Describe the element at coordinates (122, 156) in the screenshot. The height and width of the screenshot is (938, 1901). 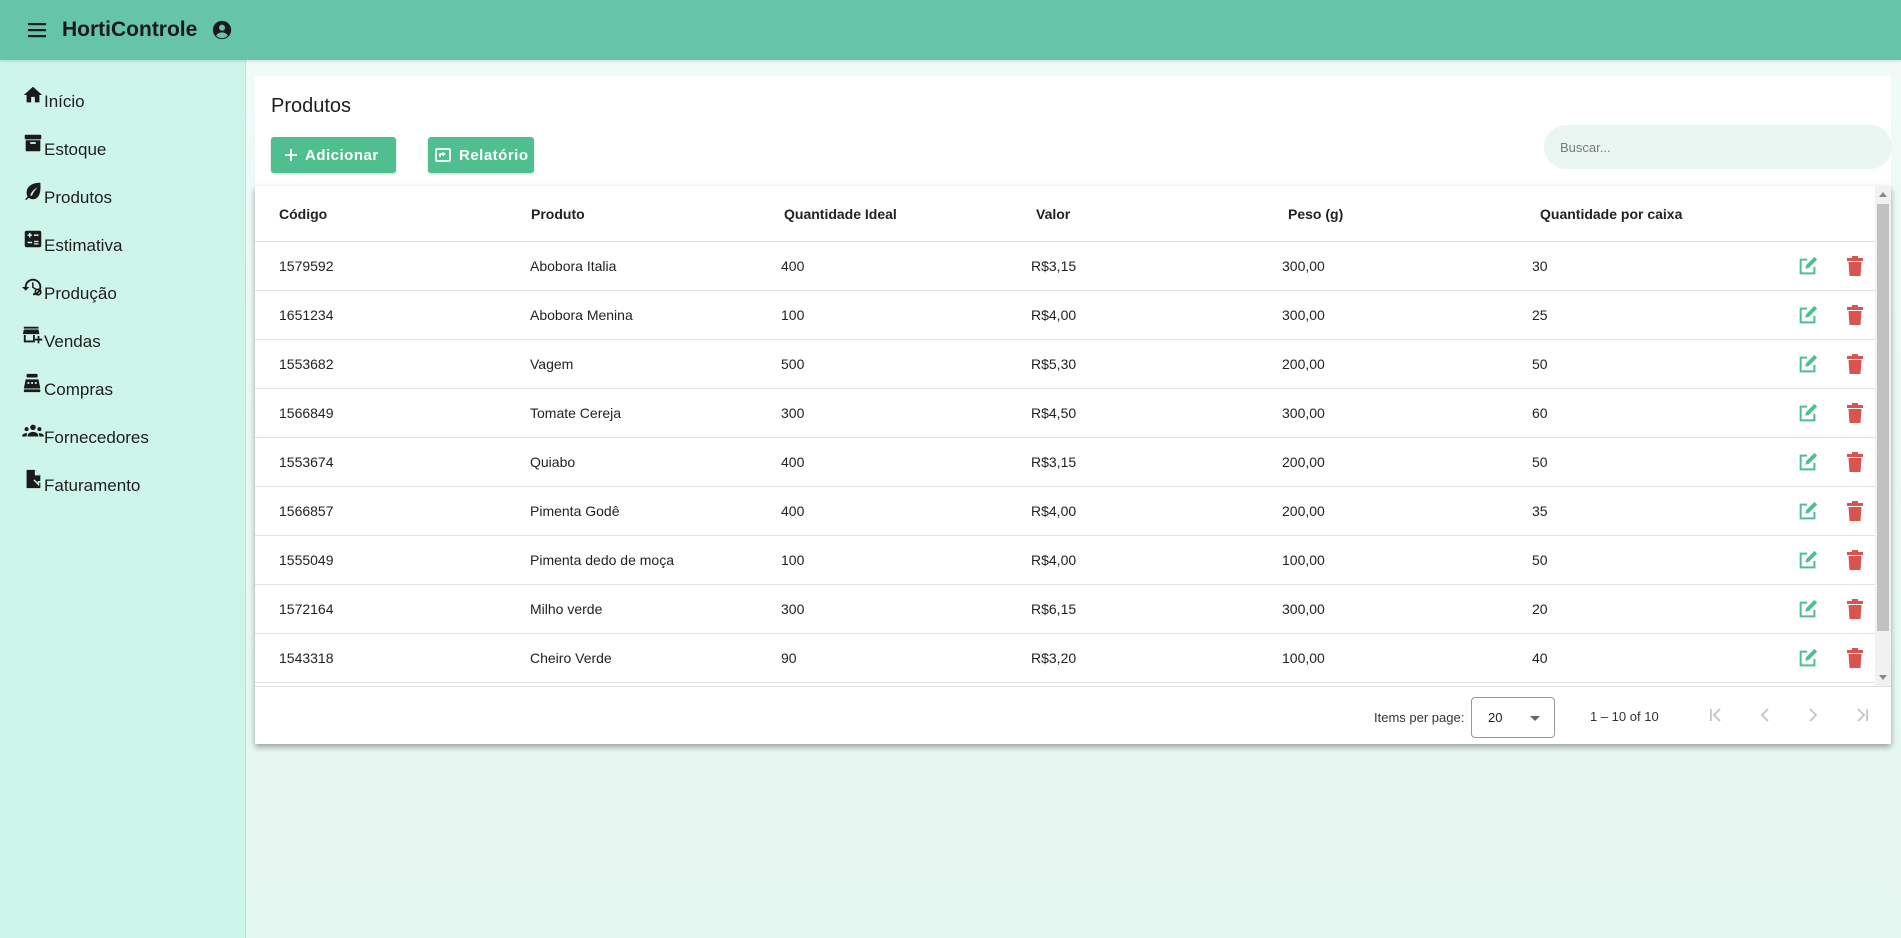
I see `sidebar-item-estoque: Estoque` at that location.